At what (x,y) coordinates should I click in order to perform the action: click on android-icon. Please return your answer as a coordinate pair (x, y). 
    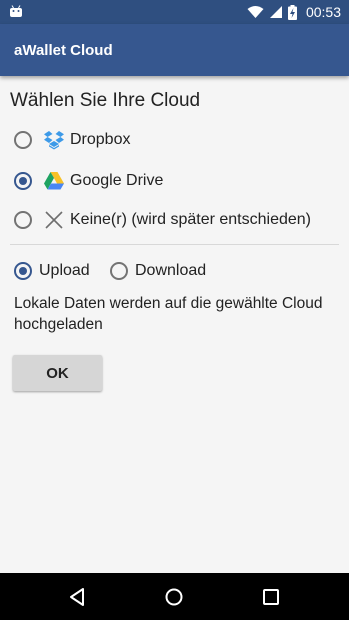
    Looking at the image, I should click on (16, 11).